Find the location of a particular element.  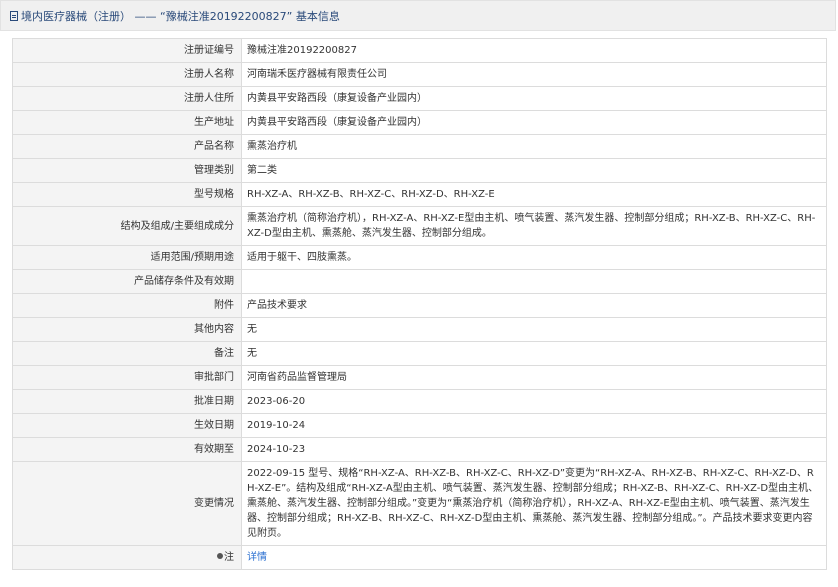

table-row: 管理类别 第二类 is located at coordinates (419, 170).